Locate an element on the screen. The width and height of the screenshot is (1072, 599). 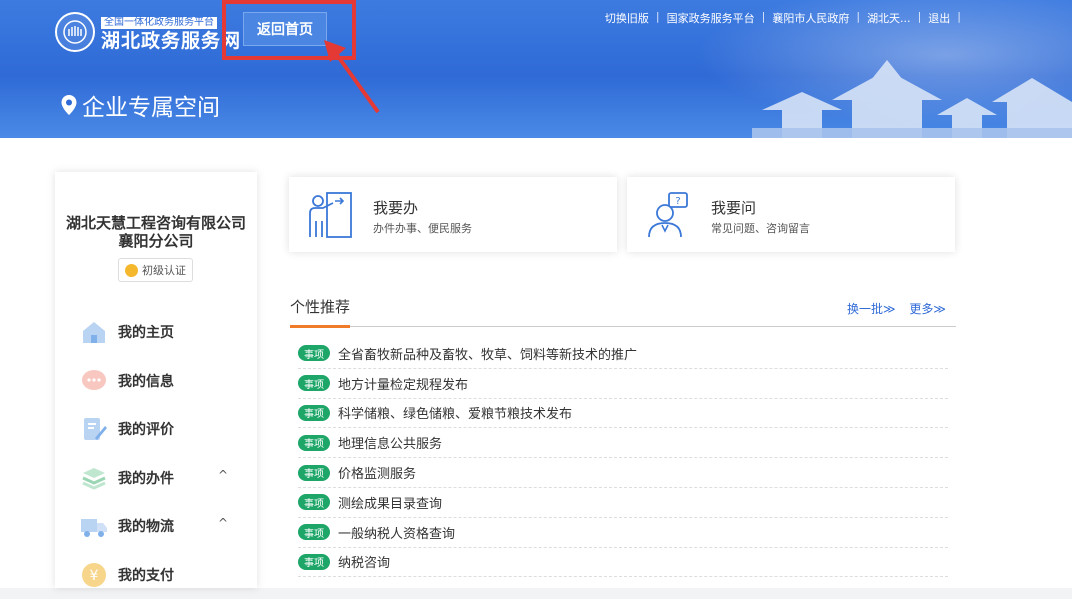
list-item-text: 地方计量检定规程发布 is located at coordinates (403, 383).